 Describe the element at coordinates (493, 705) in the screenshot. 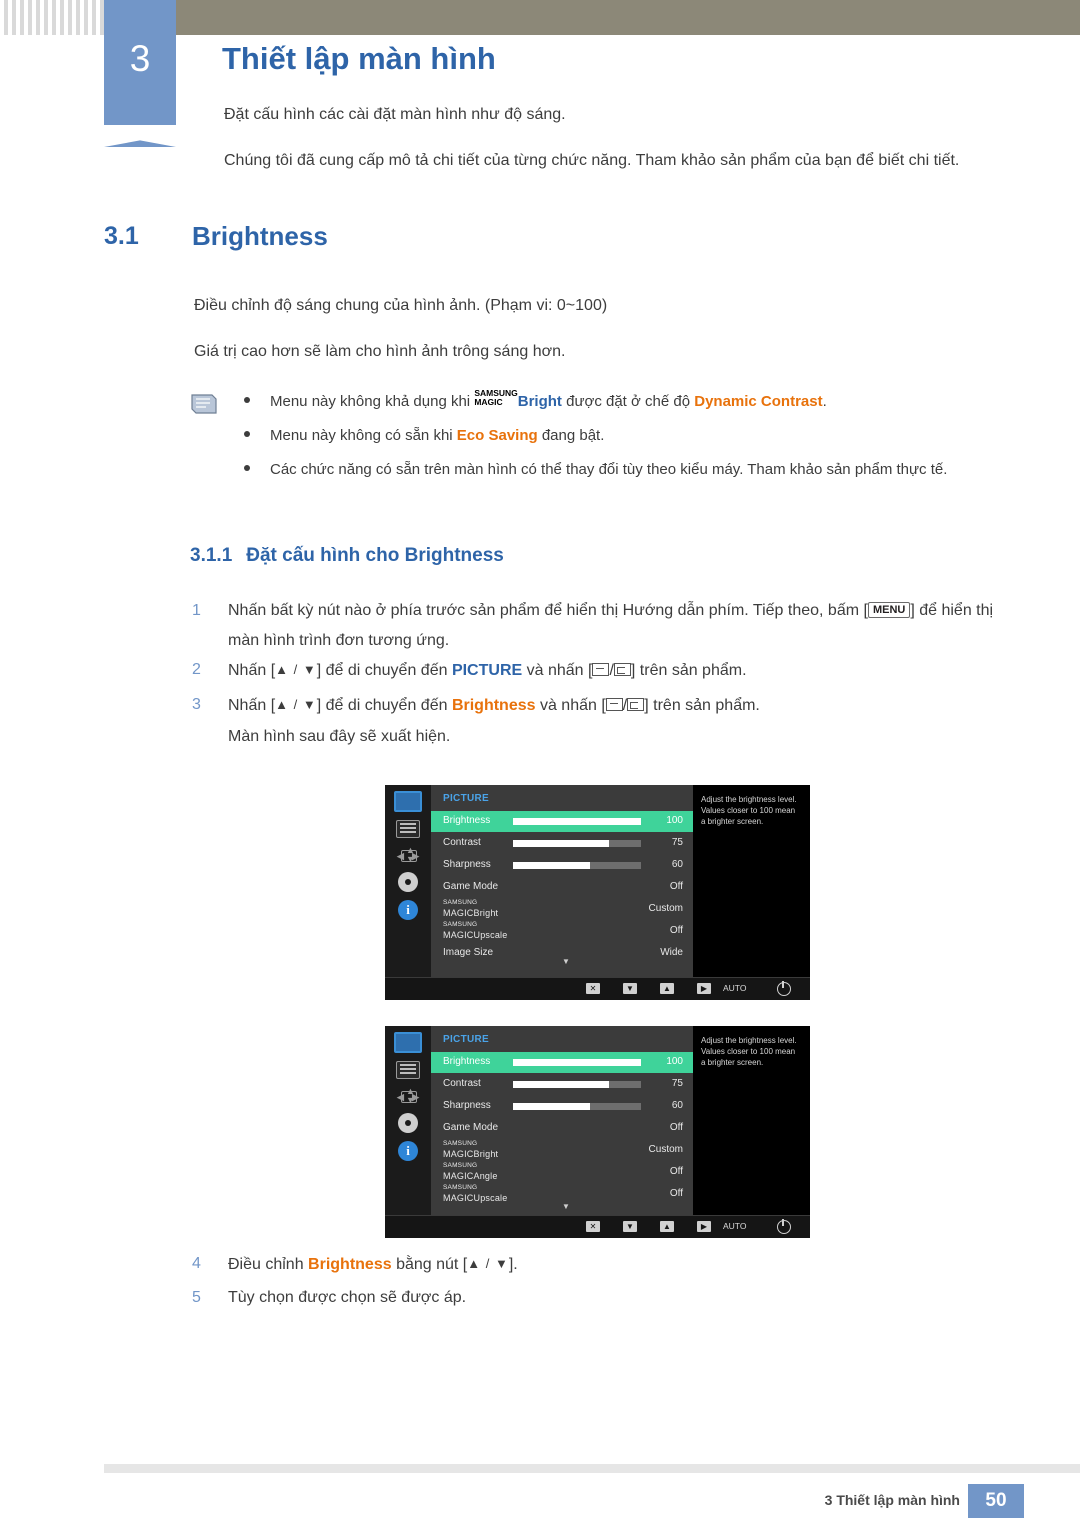

I see `step-3-target: Brightness` at that location.